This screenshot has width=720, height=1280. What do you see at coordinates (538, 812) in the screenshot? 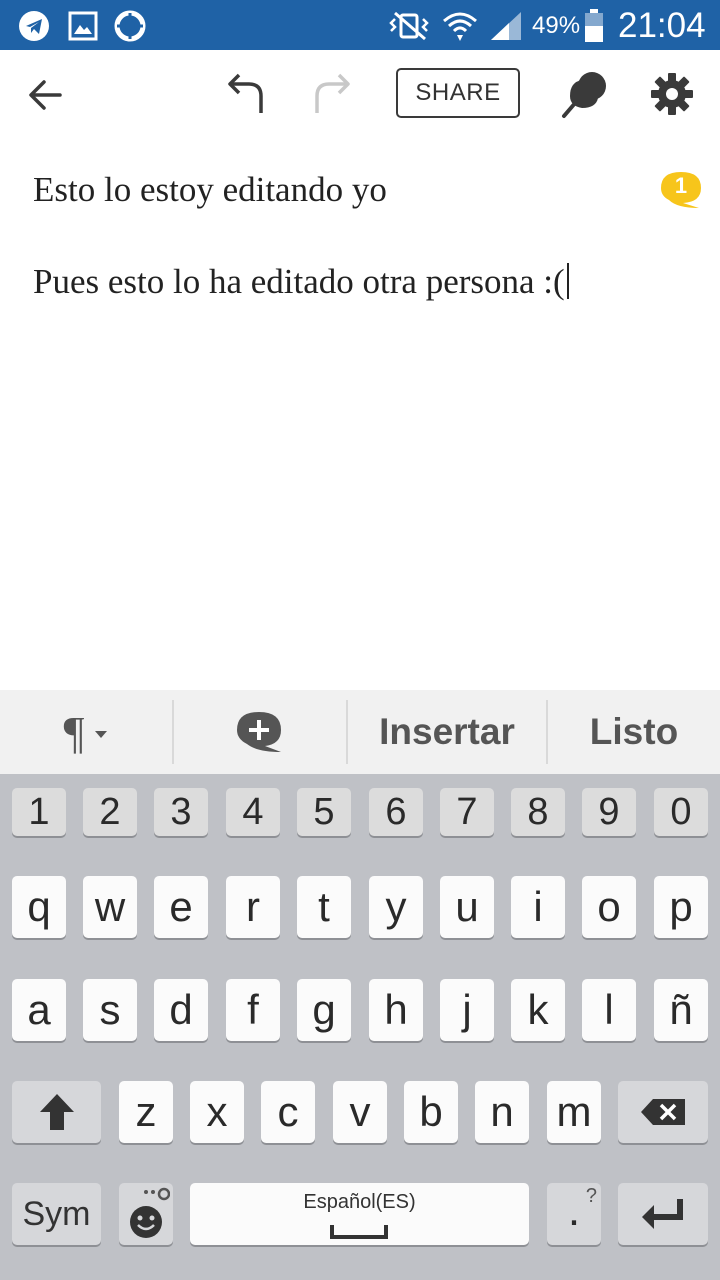
I see `key-8: 8` at bounding box center [538, 812].